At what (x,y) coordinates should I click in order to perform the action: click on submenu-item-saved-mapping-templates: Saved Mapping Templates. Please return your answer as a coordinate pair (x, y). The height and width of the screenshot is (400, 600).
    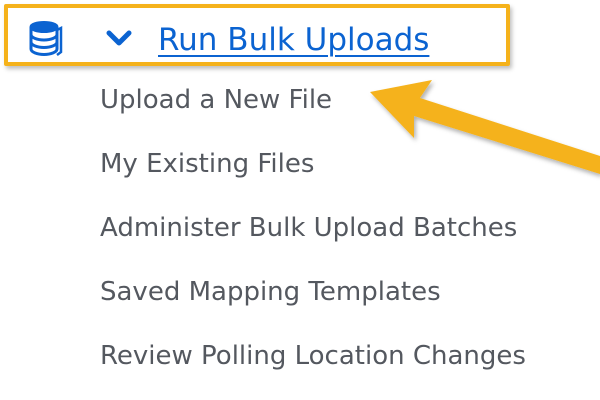
    Looking at the image, I should click on (313, 304).